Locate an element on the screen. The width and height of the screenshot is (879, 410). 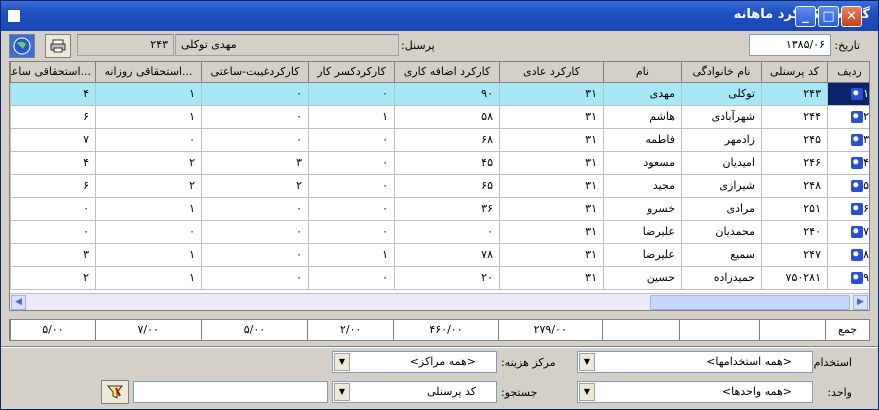
table-cell: مهدی is located at coordinates (642, 93).